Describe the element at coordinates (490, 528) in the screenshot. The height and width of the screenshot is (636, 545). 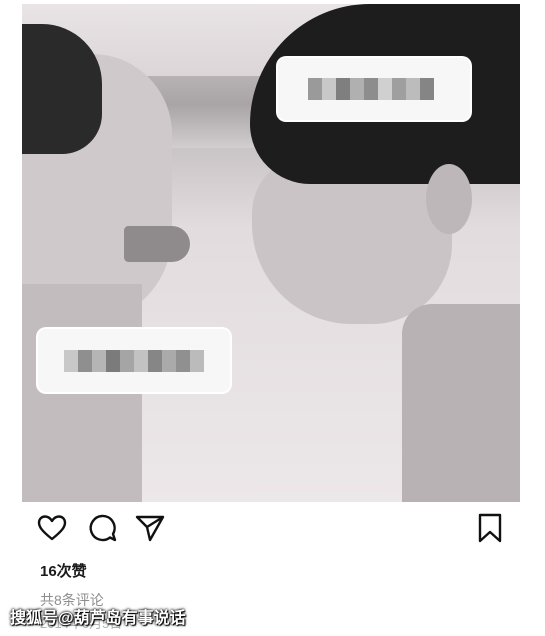
I see `bookmark-icon` at that location.